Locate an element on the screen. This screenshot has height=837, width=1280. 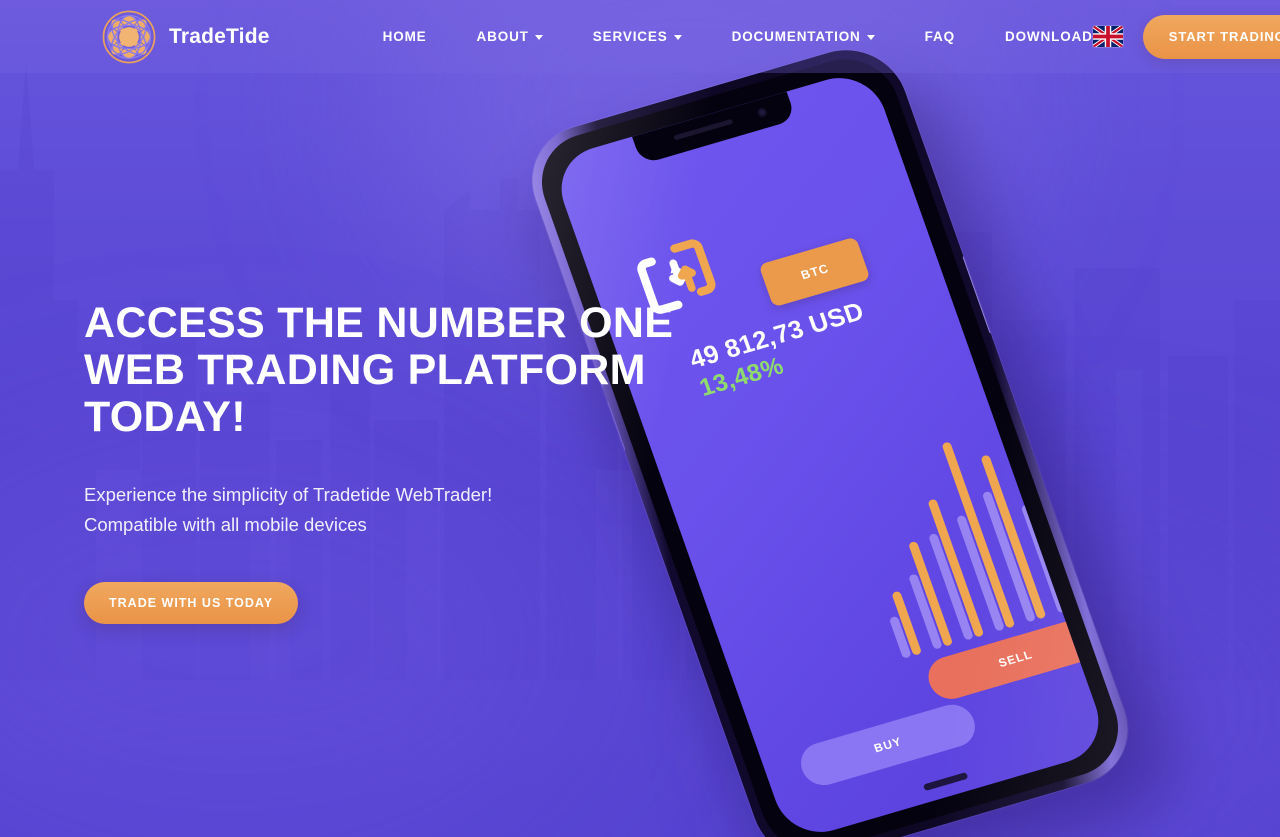
nav-item-download: DOWNLOAD is located at coordinates (1049, 36).